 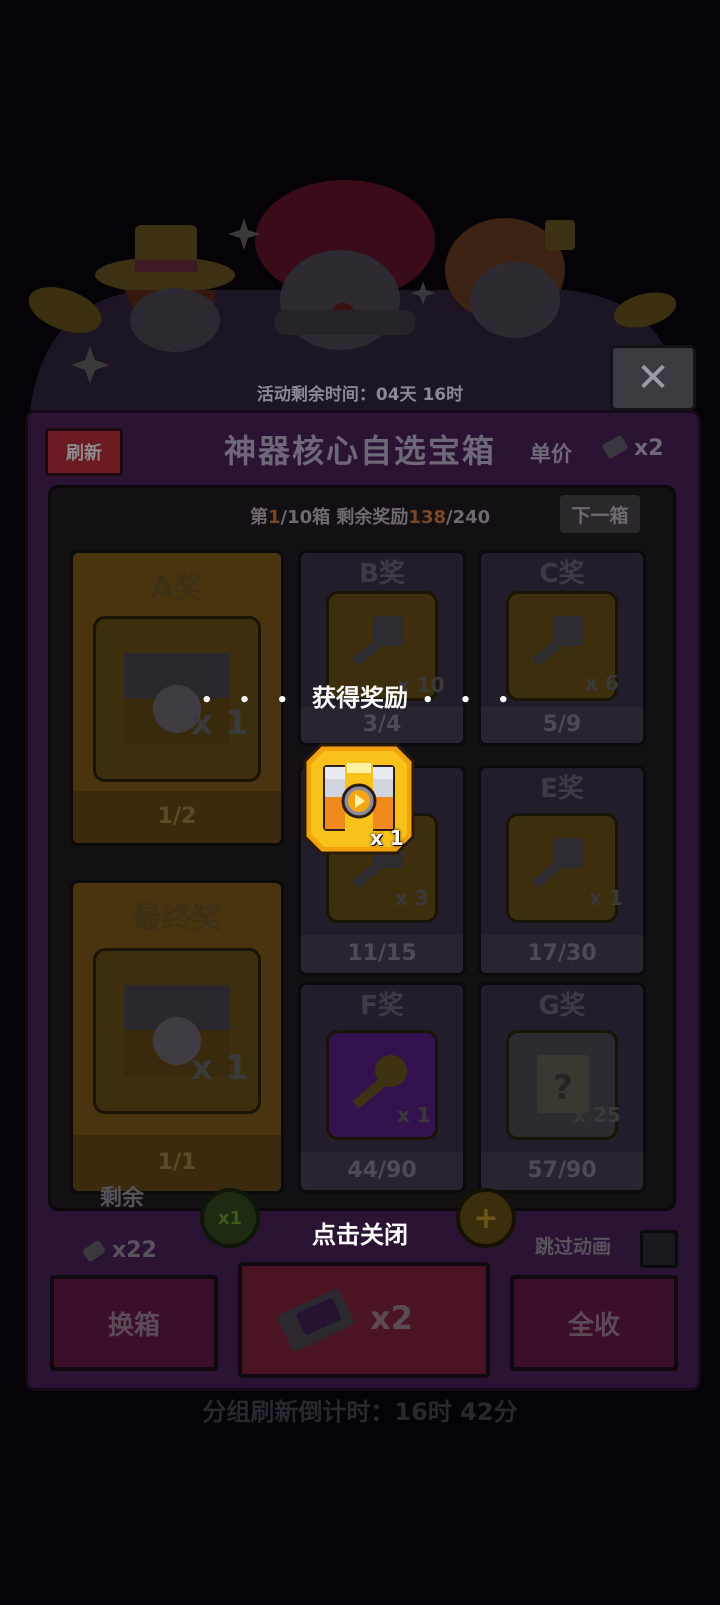 What do you see at coordinates (360, 1232) in the screenshot?
I see `tap-to-close: 点击关闭` at bounding box center [360, 1232].